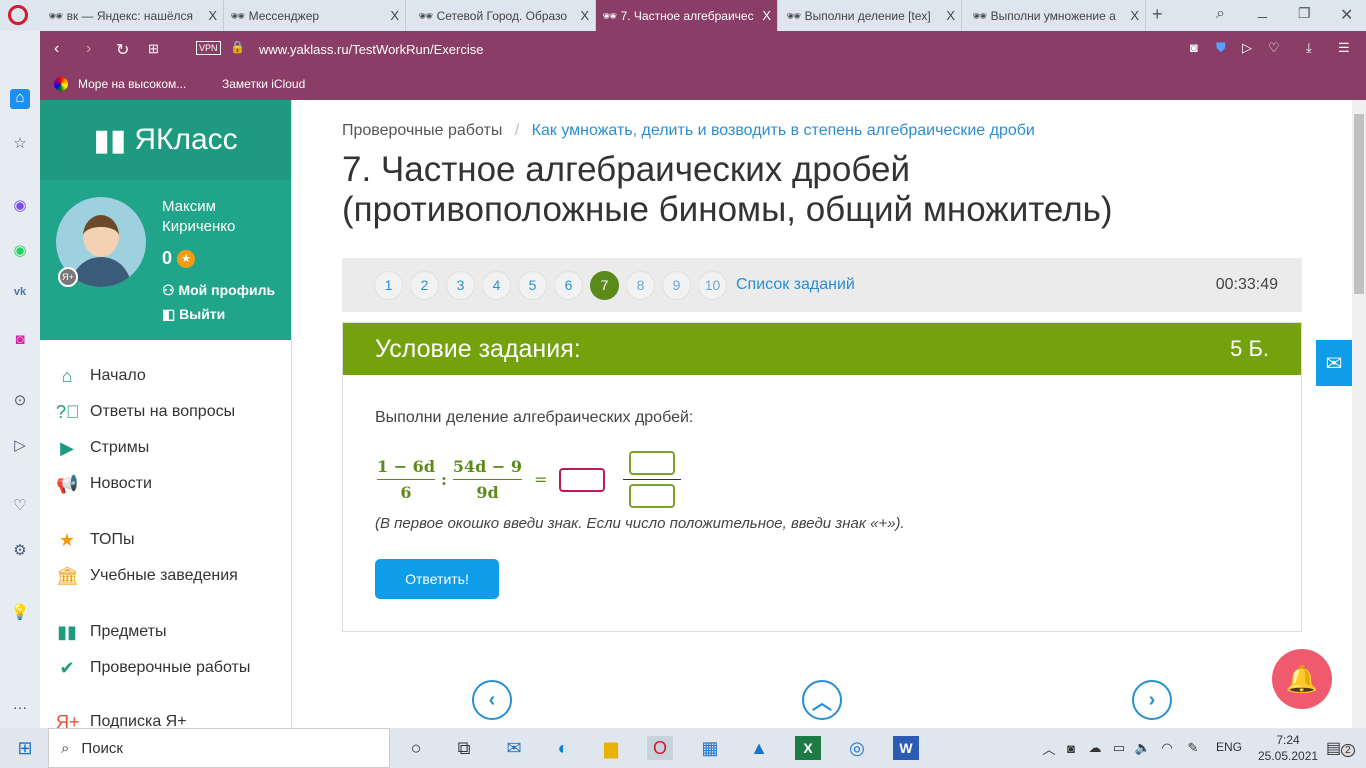  What do you see at coordinates (1143, 748) in the screenshot?
I see `volume-icon: 🔈` at bounding box center [1143, 748].